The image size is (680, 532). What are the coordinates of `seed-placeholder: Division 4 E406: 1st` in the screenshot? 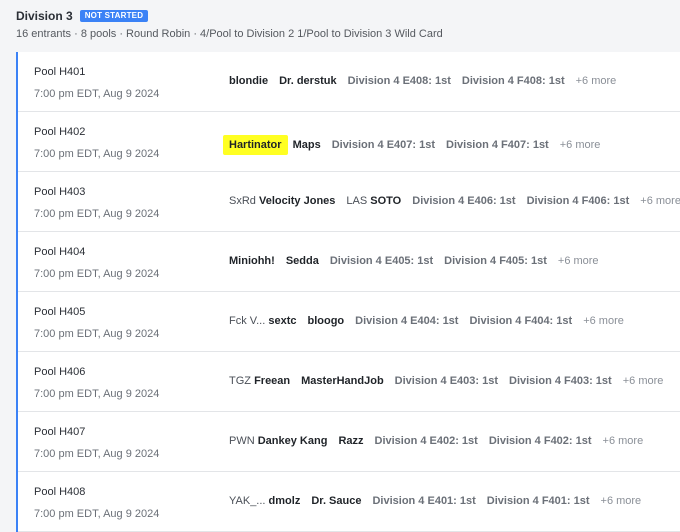 It's located at (464, 201).